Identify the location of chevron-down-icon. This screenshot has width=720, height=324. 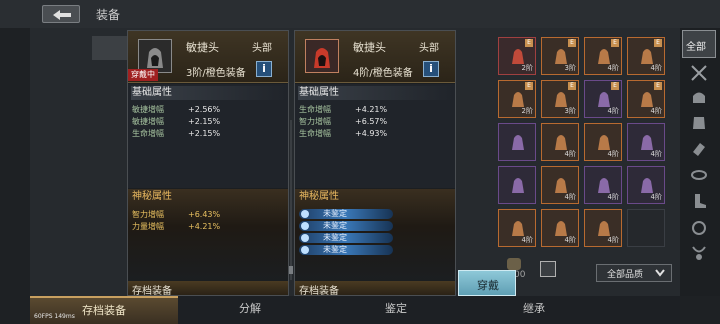
(660, 273).